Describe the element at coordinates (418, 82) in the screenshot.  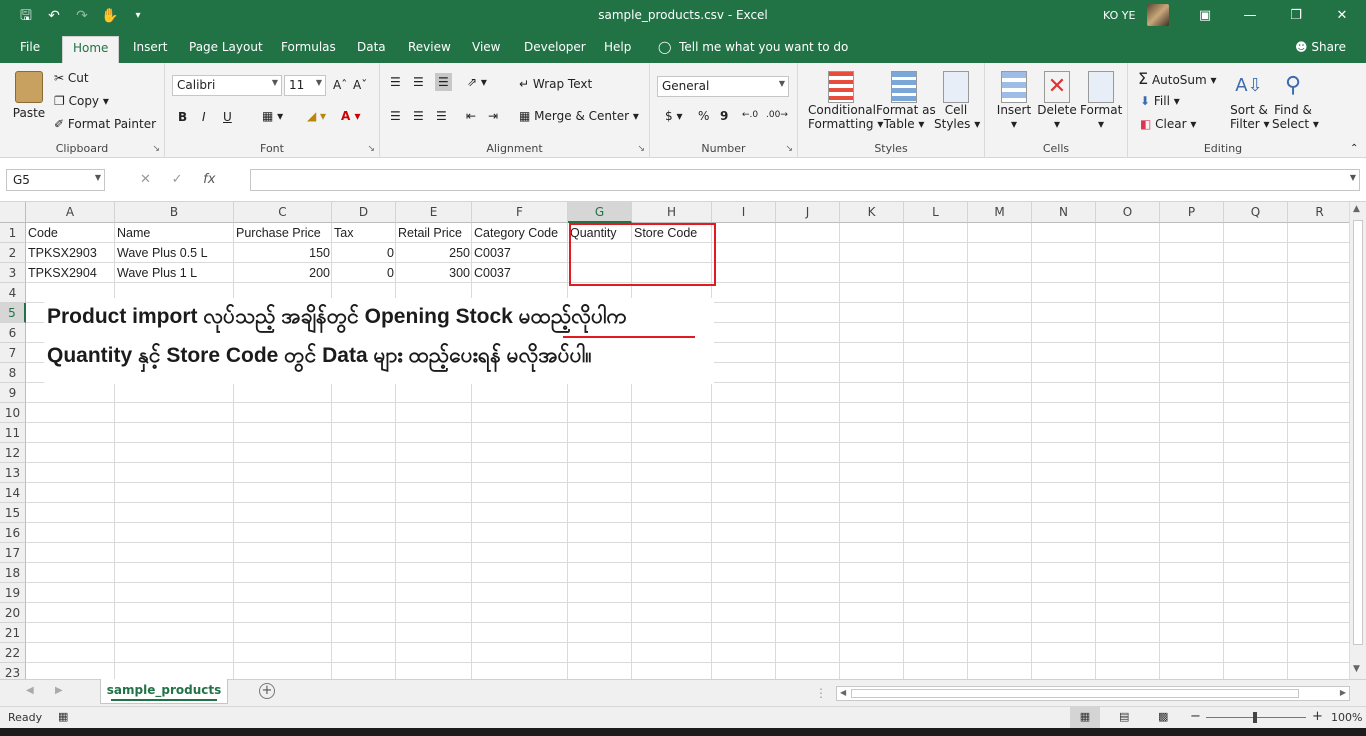
I see `middle-align-icon: ☰` at that location.